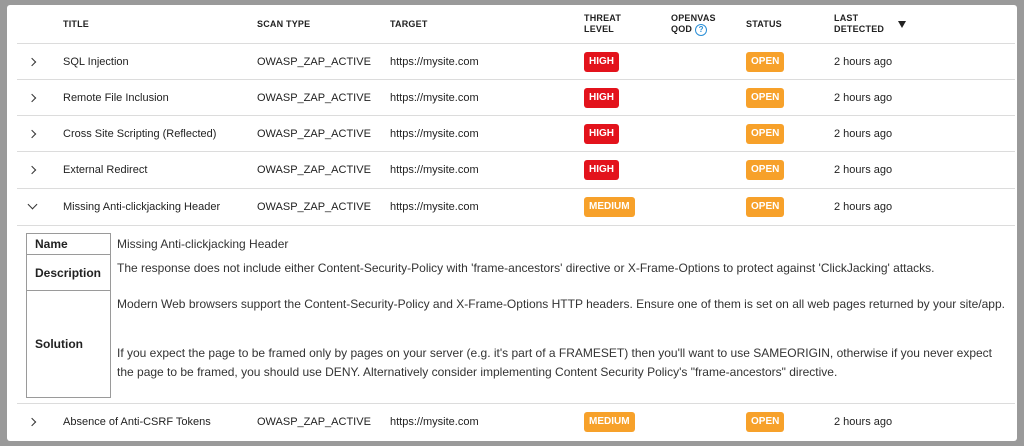  What do you see at coordinates (32, 204) in the screenshot?
I see `chevron-down-icon` at bounding box center [32, 204].